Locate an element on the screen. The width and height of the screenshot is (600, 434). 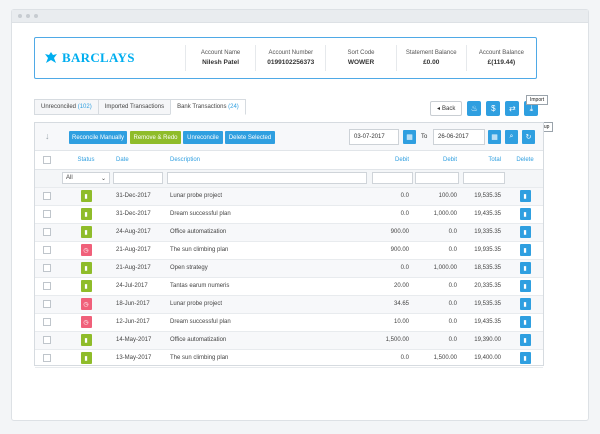
transfer-button: ⇄ is located at coordinates (512, 108).